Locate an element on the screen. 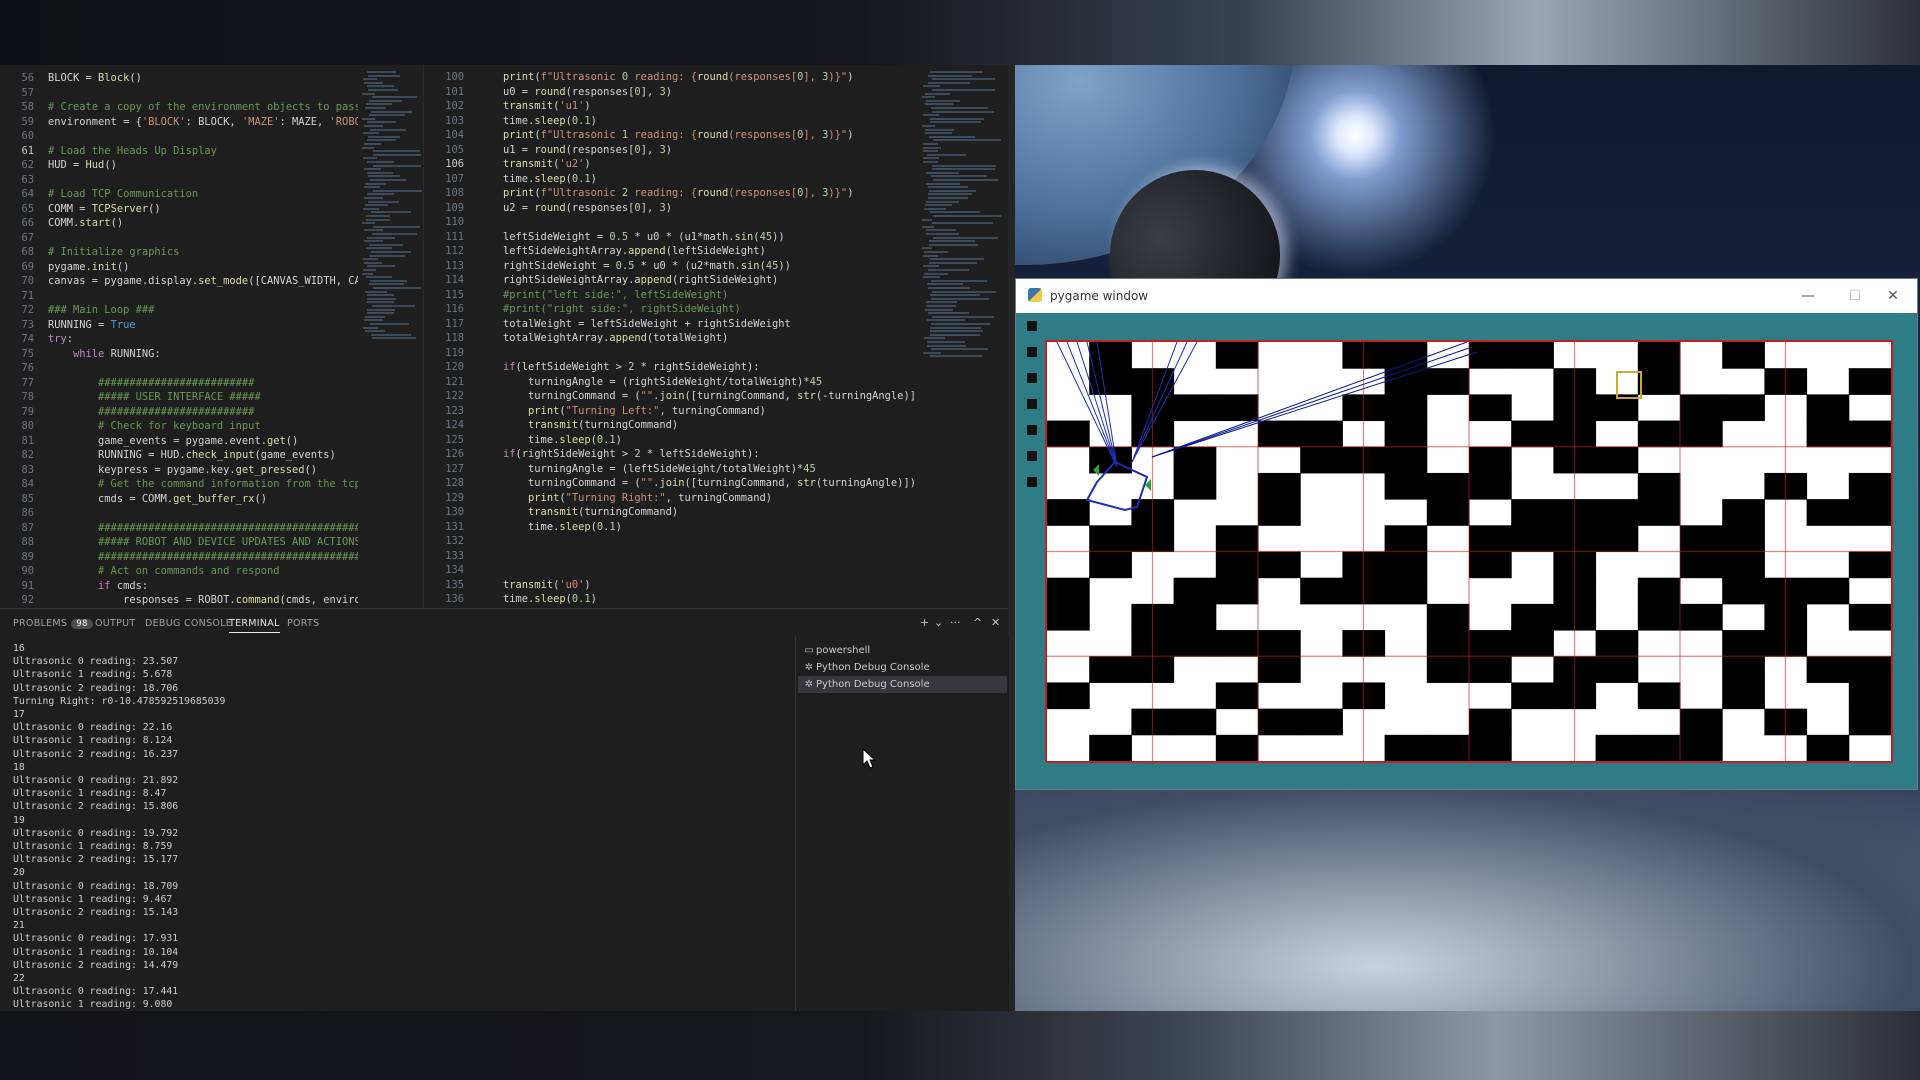 The image size is (1920, 1080). code-line: 110 is located at coordinates (454, 222).